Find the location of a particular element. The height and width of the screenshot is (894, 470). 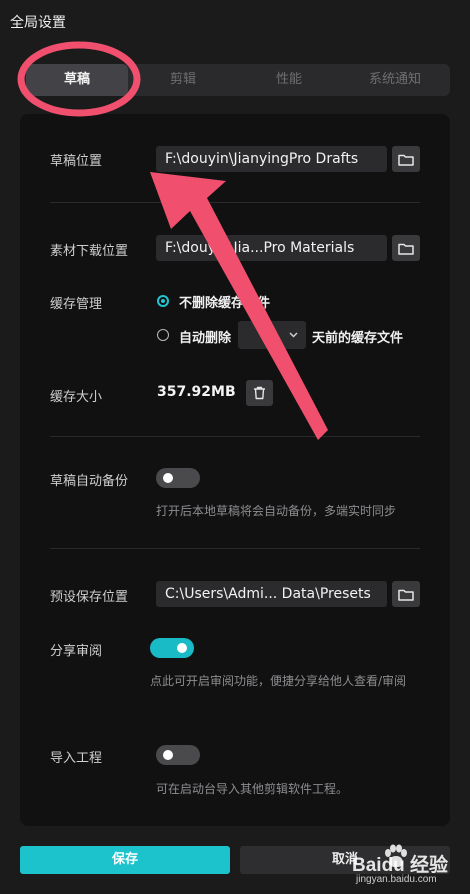

draft-location-label: 草稿位置 is located at coordinates (76, 161).